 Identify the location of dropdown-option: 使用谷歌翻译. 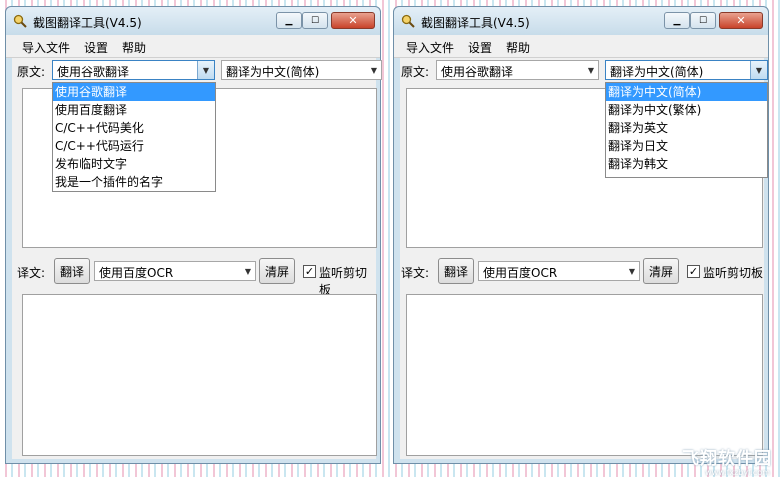
(134, 92).